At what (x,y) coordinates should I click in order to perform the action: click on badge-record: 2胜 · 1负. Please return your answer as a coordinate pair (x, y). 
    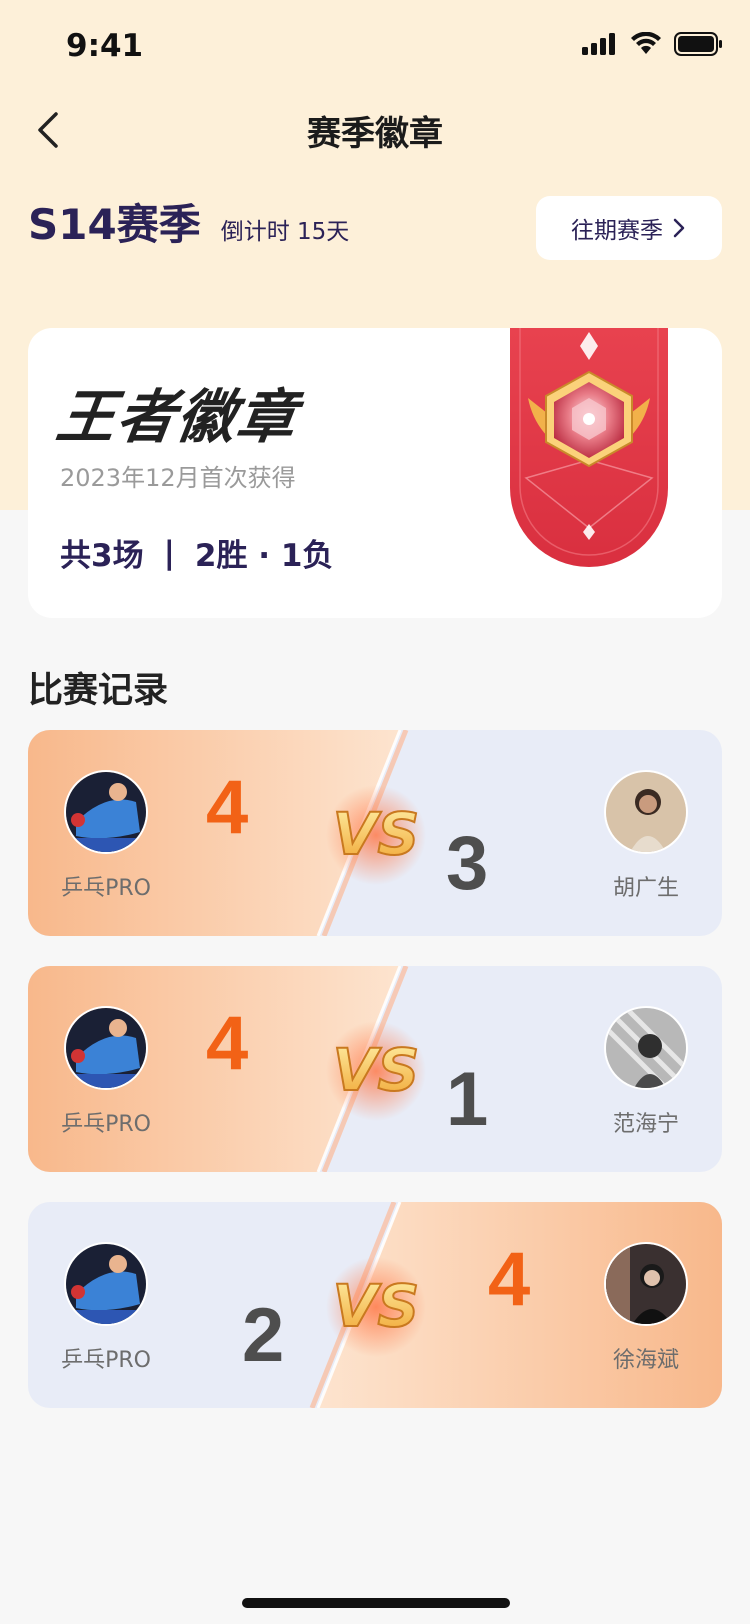
    Looking at the image, I should click on (264, 556).